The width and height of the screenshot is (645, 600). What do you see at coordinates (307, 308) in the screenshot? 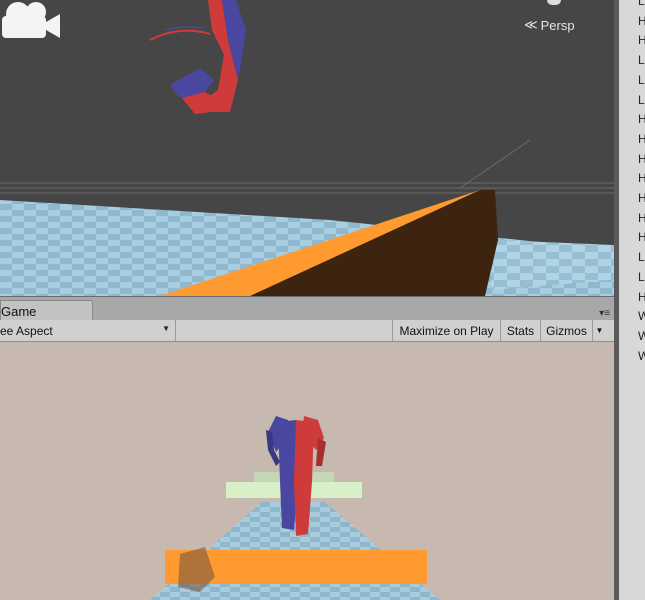
I see `game-tab-bar: Game ▾≡` at bounding box center [307, 308].